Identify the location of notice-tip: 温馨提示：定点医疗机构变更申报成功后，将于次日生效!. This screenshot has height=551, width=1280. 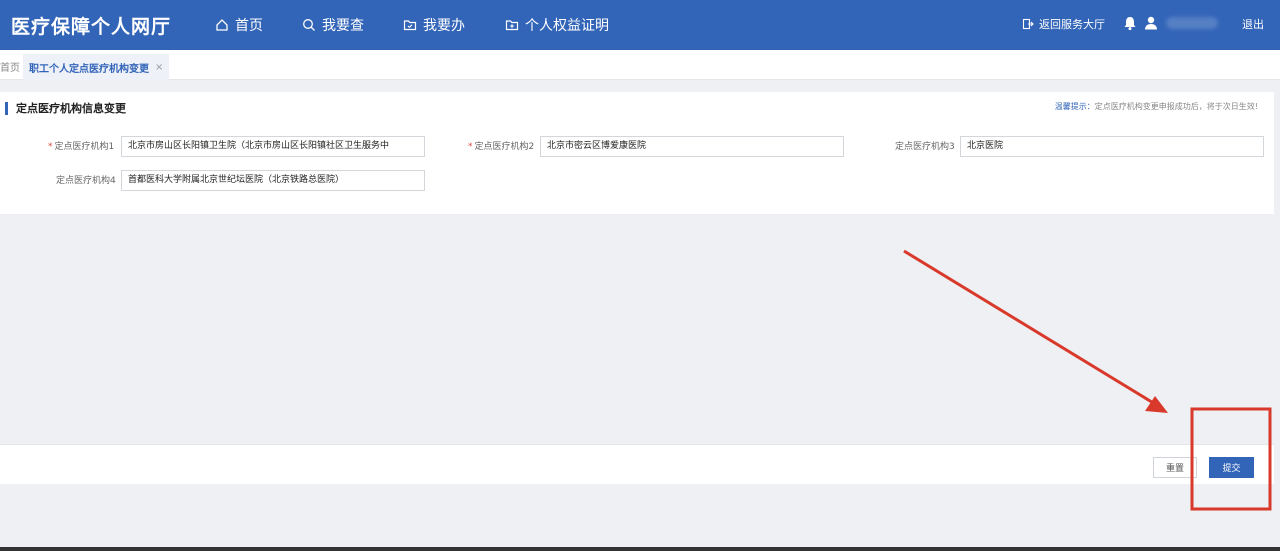
(1156, 106).